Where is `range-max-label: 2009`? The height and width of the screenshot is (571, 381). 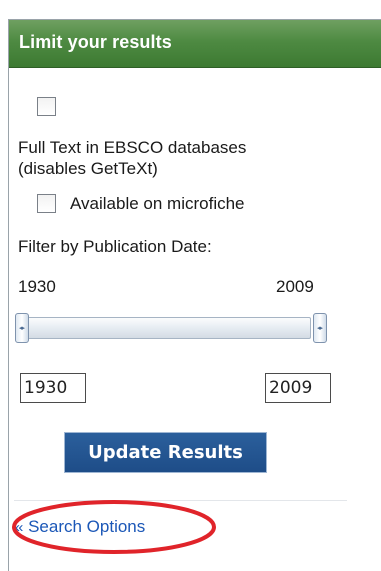
range-max-label: 2009 is located at coordinates (295, 286).